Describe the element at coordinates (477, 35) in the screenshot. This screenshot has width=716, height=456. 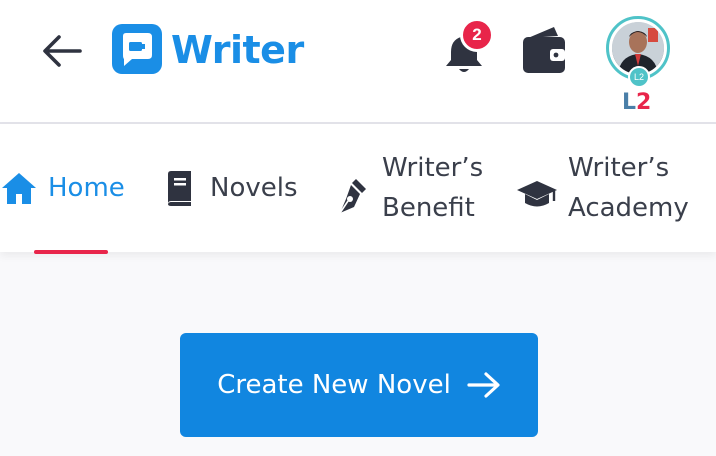
I see `notification-count-badge: 2` at that location.